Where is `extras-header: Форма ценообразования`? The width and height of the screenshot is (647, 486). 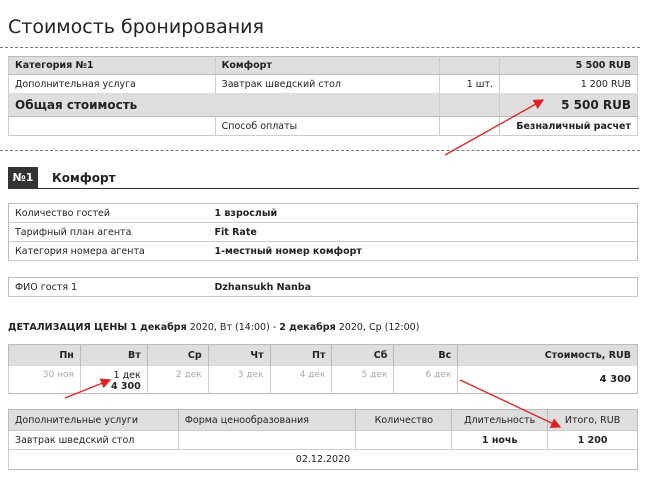
extras-header: Форма ценообразования is located at coordinates (266, 420).